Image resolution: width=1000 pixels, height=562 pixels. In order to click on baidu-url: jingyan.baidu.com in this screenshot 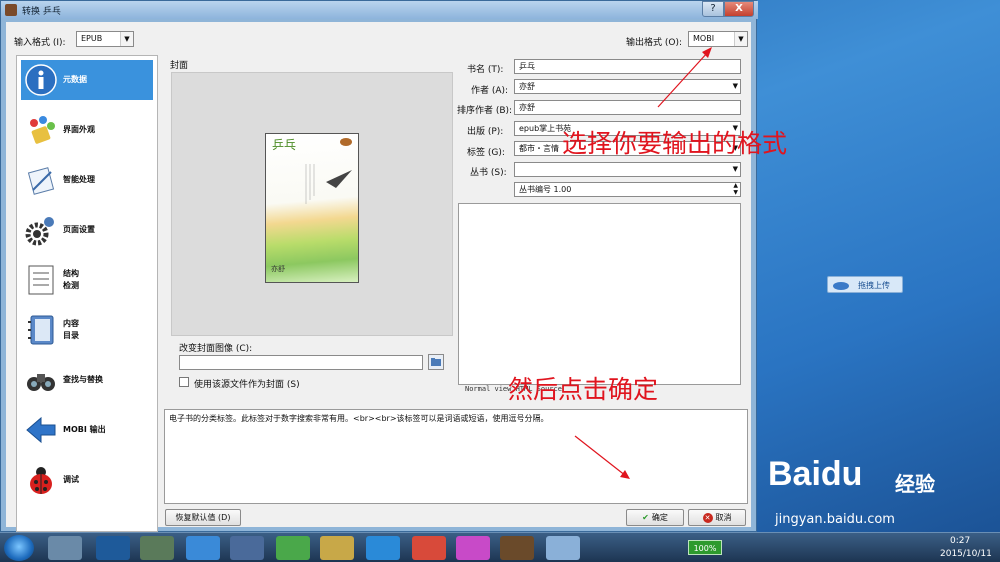, I will do `click(835, 519)`.